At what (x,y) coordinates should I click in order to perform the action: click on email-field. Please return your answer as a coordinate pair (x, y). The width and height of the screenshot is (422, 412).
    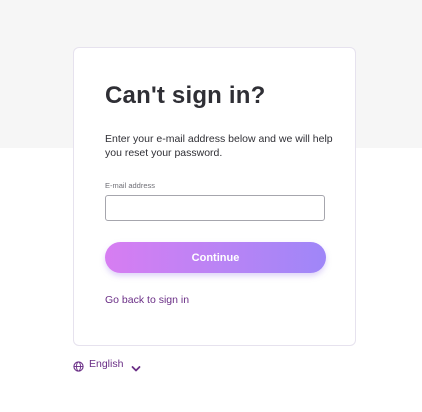
    Looking at the image, I should click on (215, 208).